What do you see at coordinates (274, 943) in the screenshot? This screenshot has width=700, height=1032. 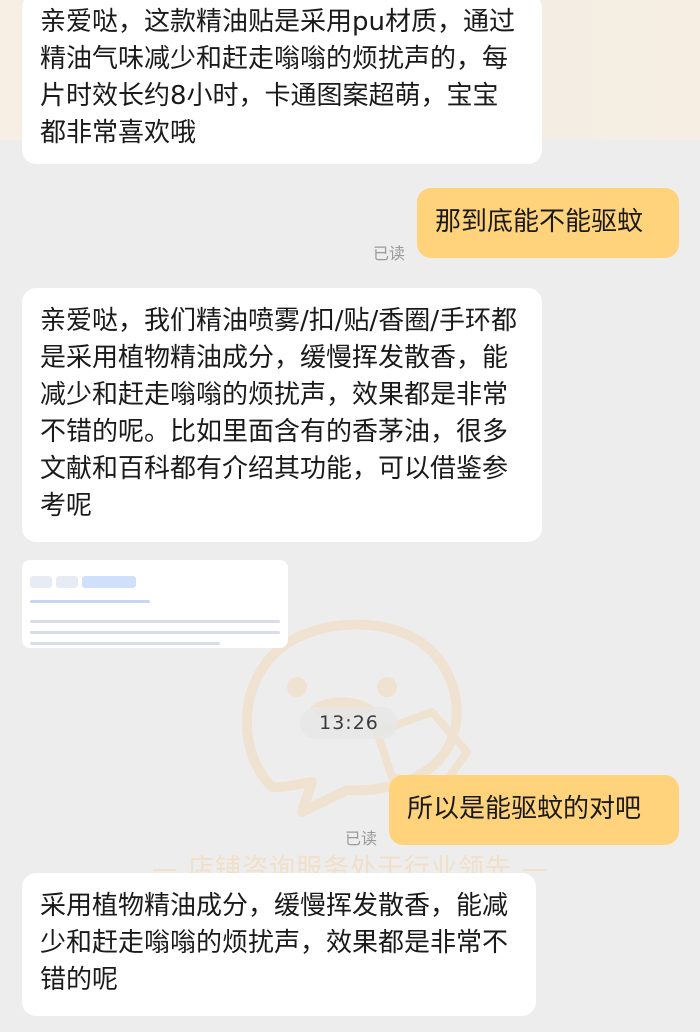 I see `message-text: 采用植物精油成分，缓慢挥发散香，能减少和赶走嗡嗡的烦扰声，效果都是非常不错的呢` at bounding box center [274, 943].